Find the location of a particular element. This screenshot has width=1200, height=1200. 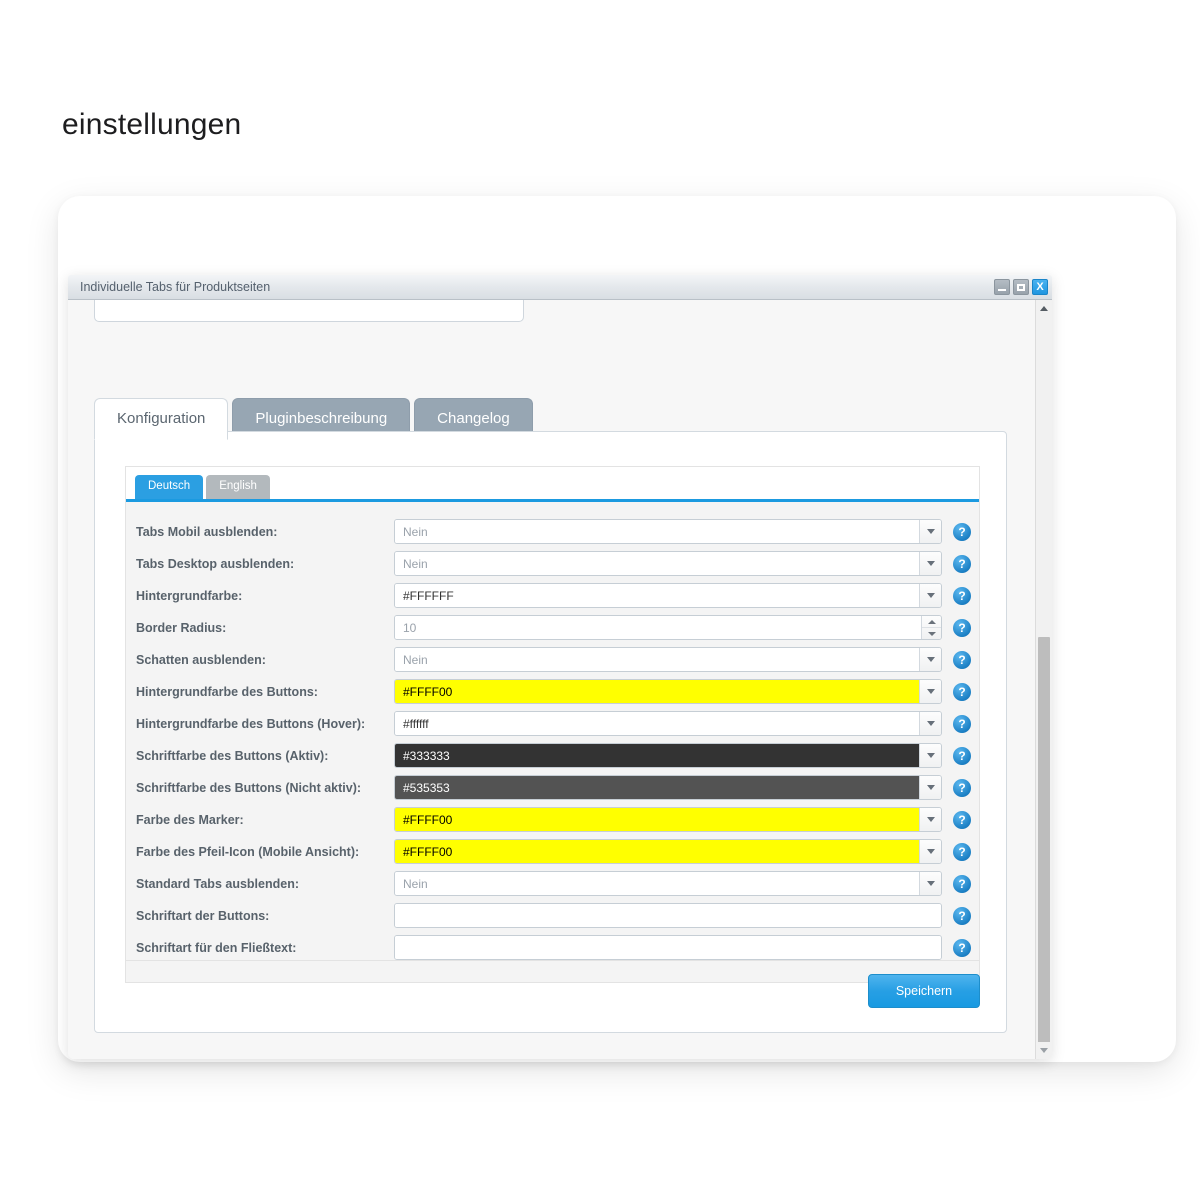

lang-tab-deutsch: Deutsch is located at coordinates (169, 487).